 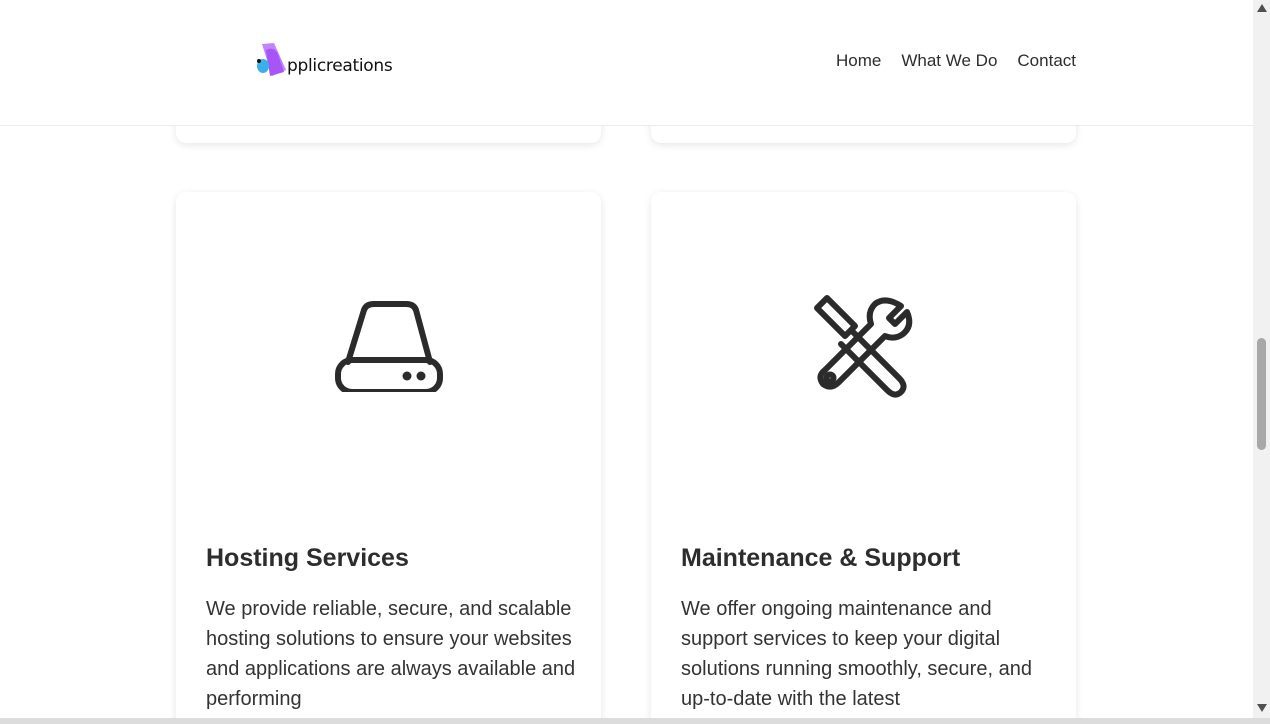 I want to click on nav-home: Home, so click(x=858, y=61).